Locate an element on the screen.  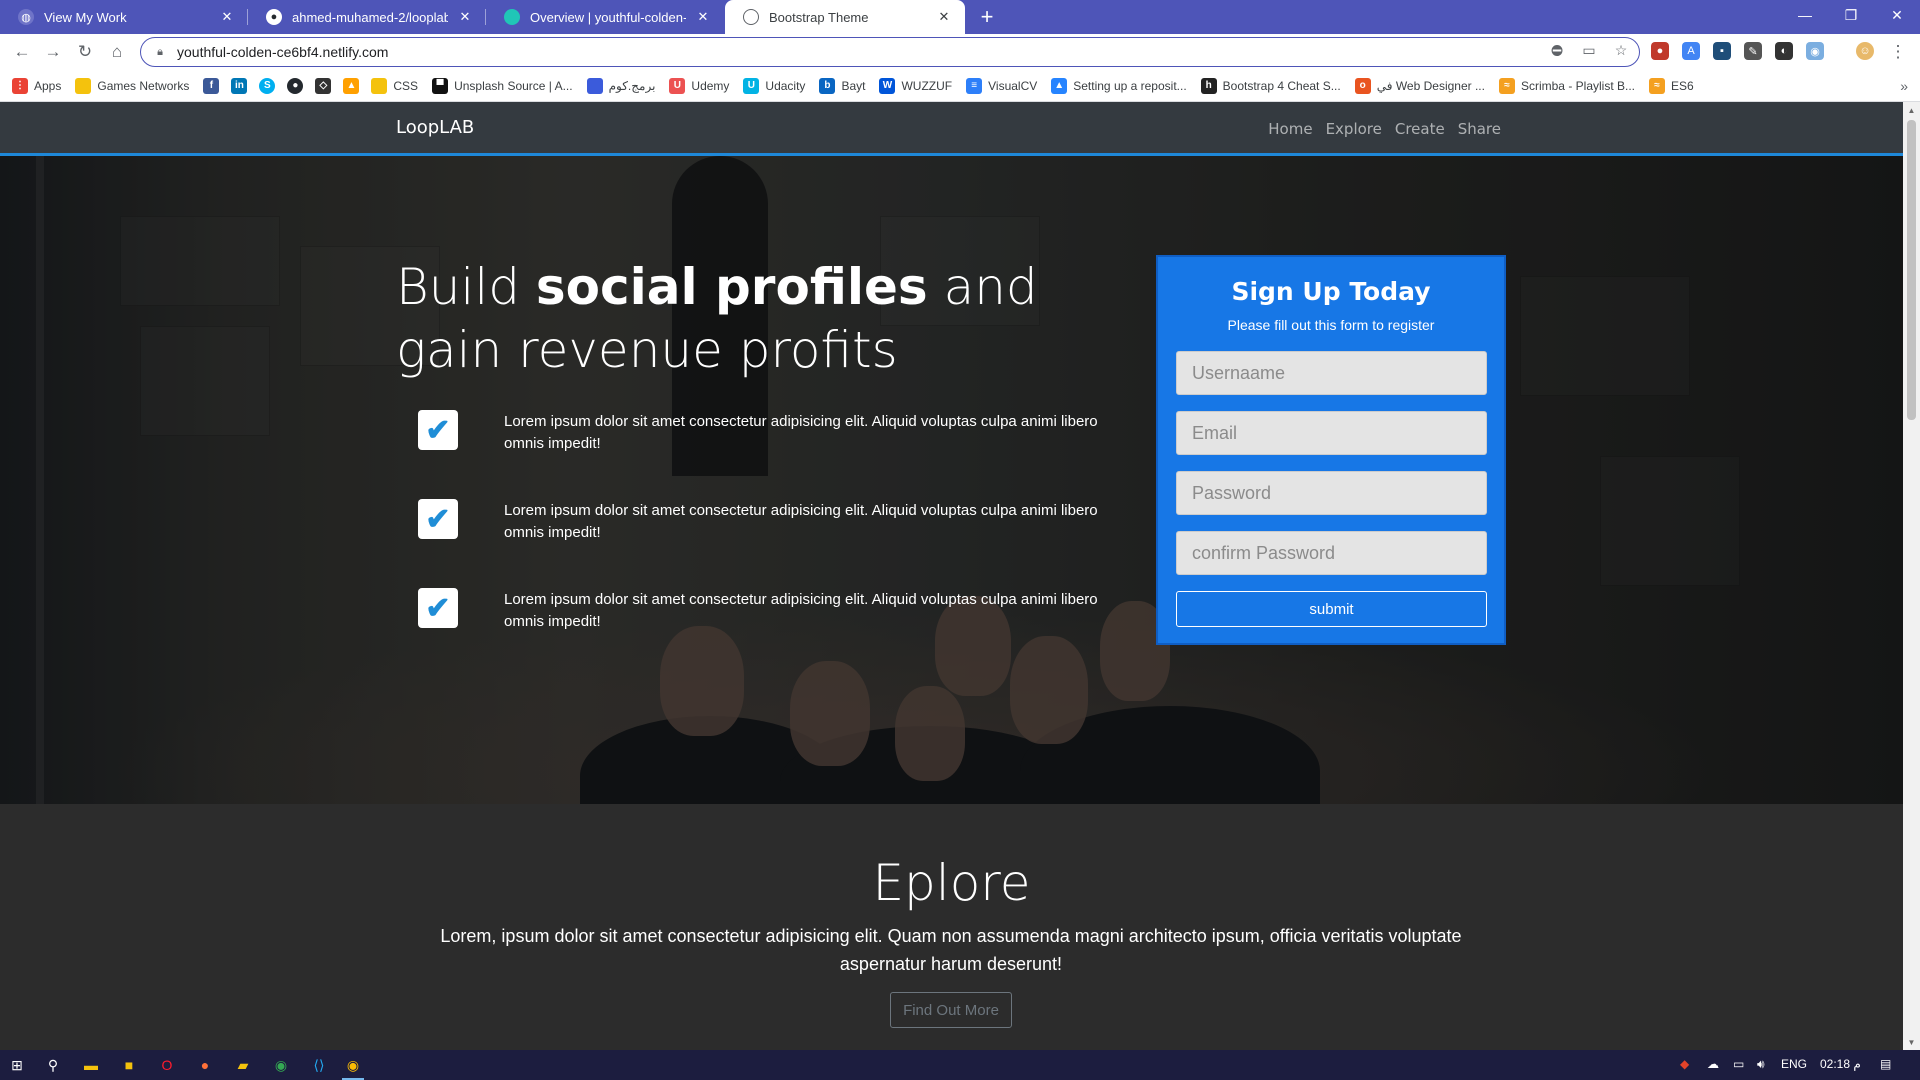
home-icon: ⌂ is located at coordinates (117, 52).